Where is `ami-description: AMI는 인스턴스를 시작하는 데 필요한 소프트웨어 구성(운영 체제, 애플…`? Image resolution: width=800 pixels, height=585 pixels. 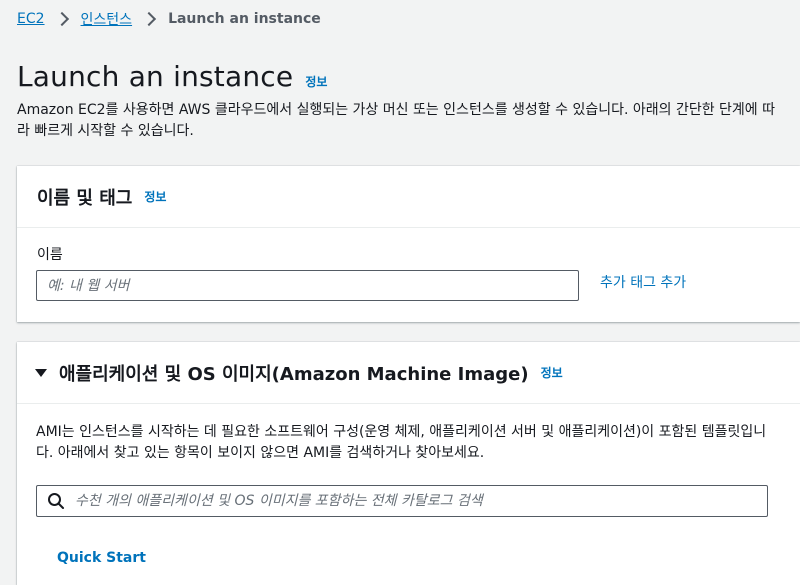
ami-description: AMI는 인스턴스를 시작하는 데 필요한 소프트웨어 구성(운영 체제, 애플… is located at coordinates (401, 442).